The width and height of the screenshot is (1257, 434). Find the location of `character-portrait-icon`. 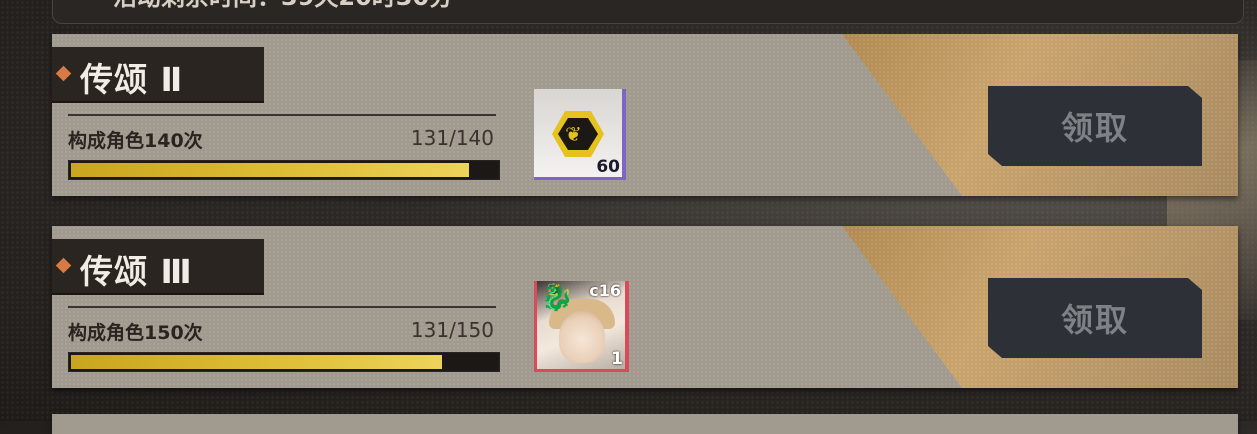

character-portrait-icon is located at coordinates (582, 337).